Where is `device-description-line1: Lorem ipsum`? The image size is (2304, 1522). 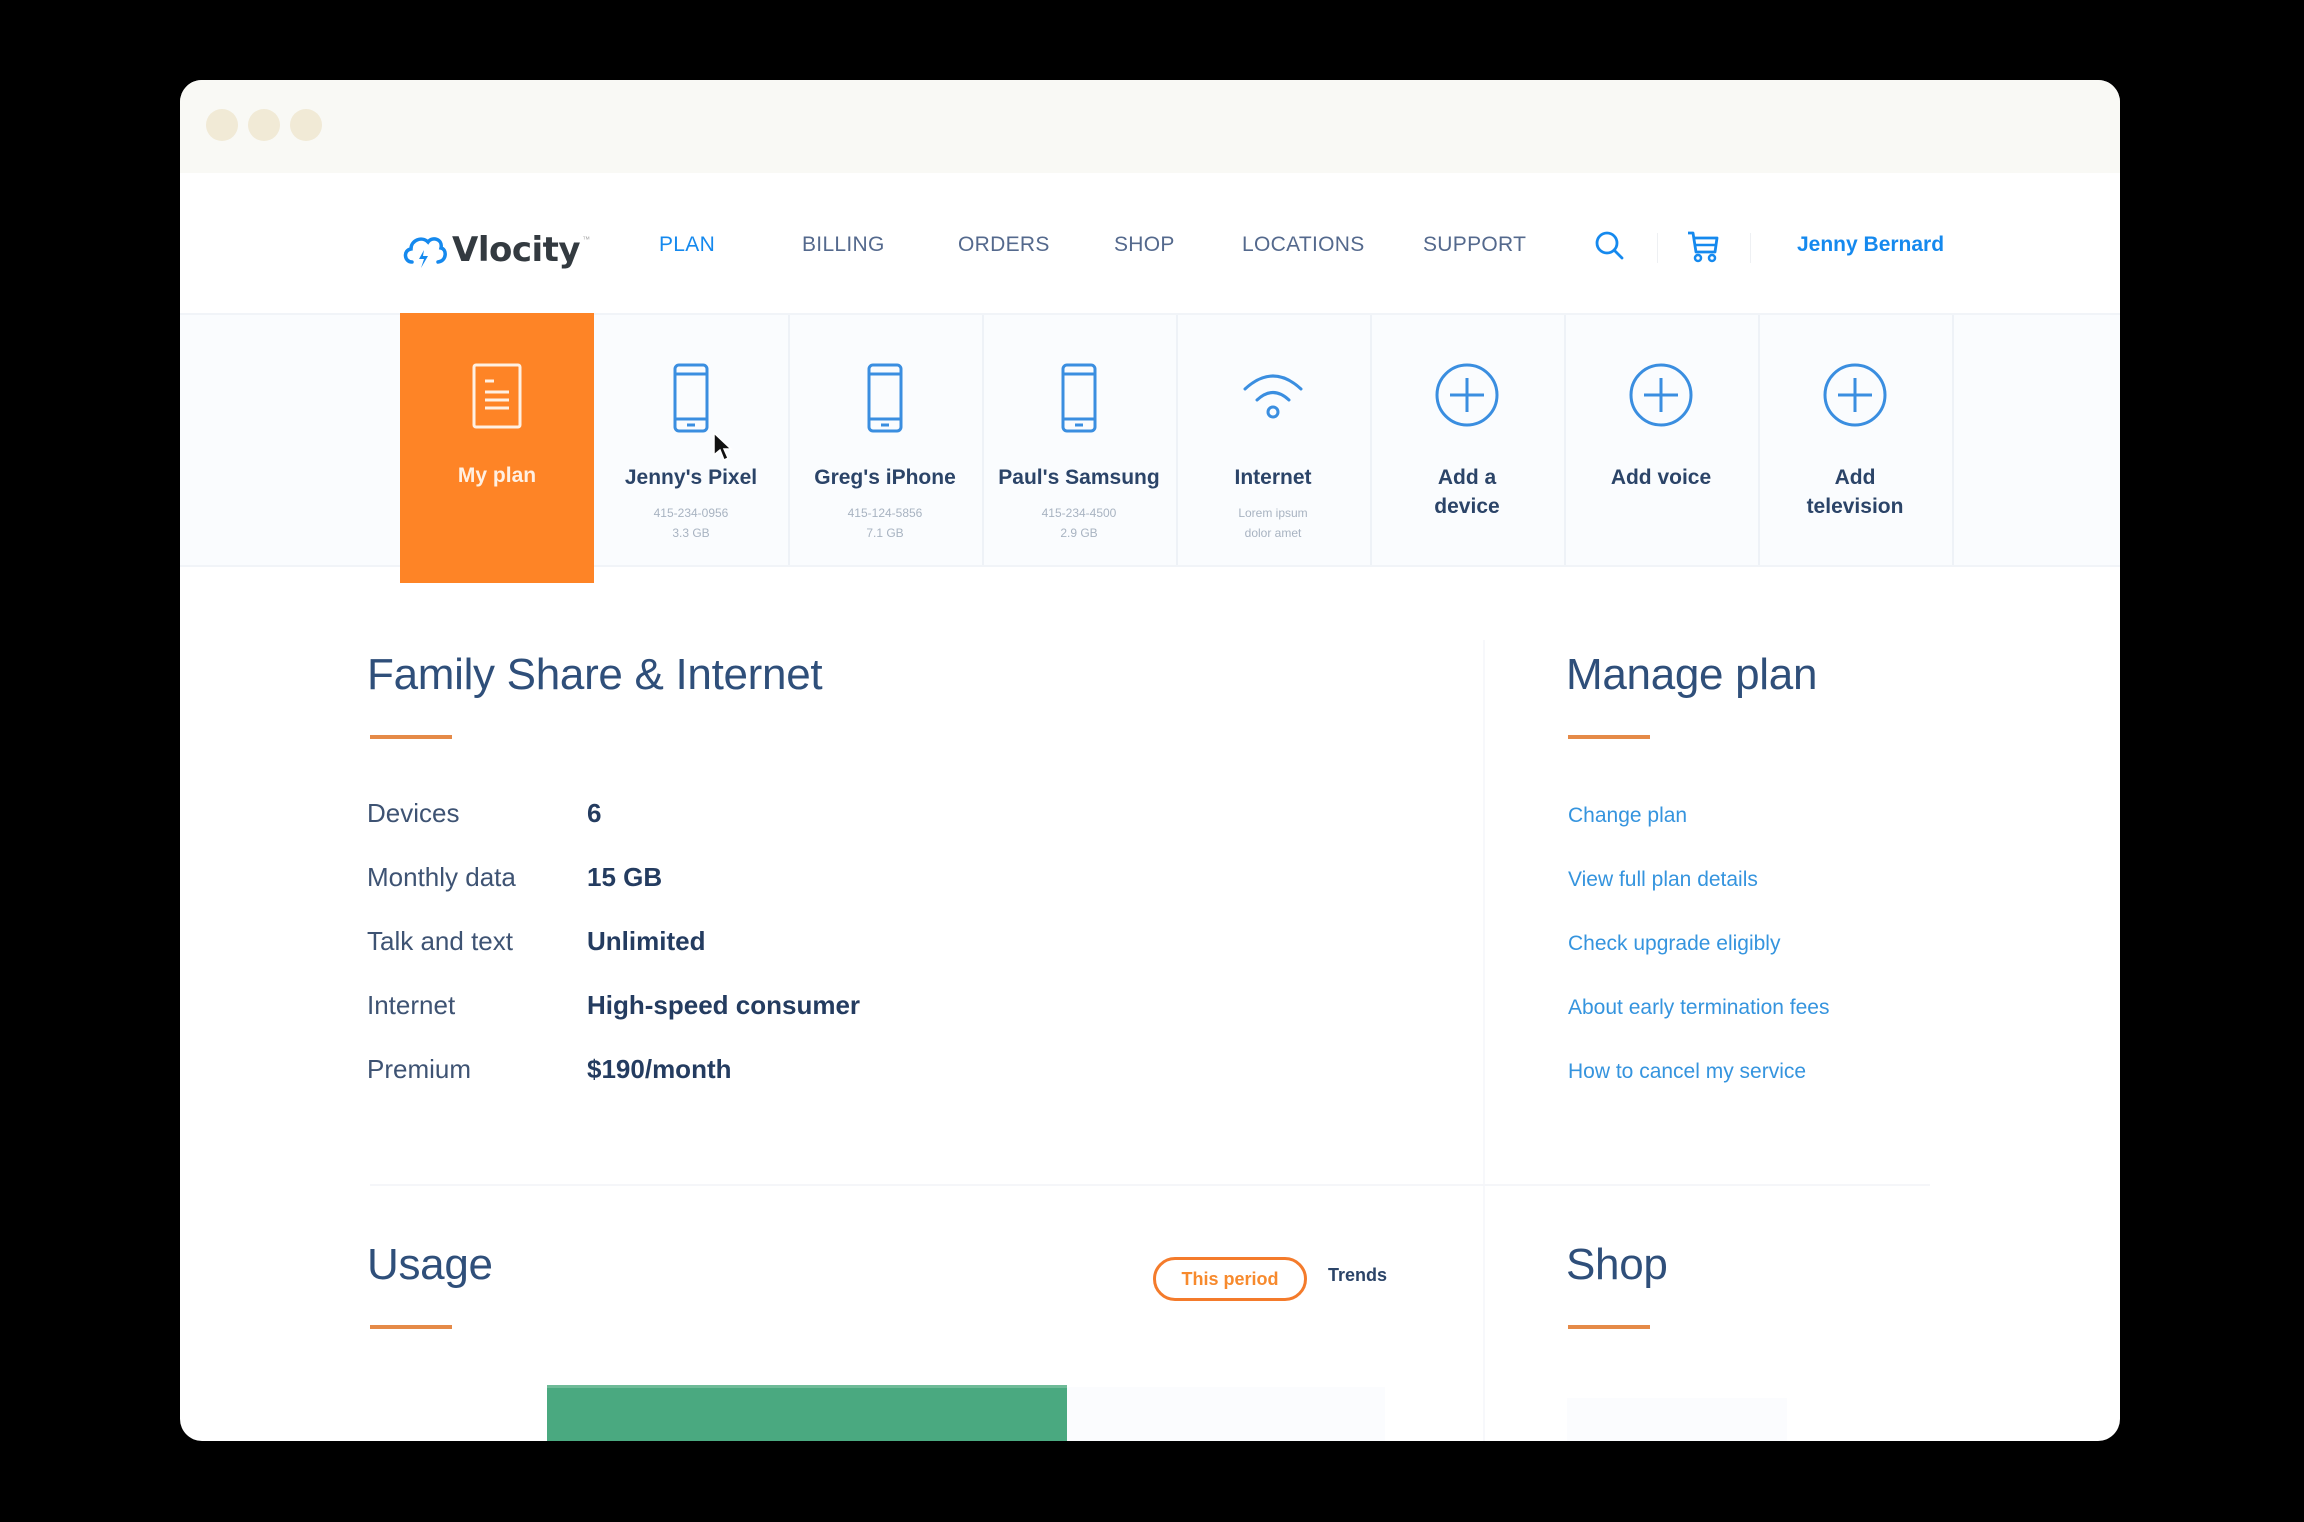 device-description-line1: Lorem ipsum is located at coordinates (1273, 513).